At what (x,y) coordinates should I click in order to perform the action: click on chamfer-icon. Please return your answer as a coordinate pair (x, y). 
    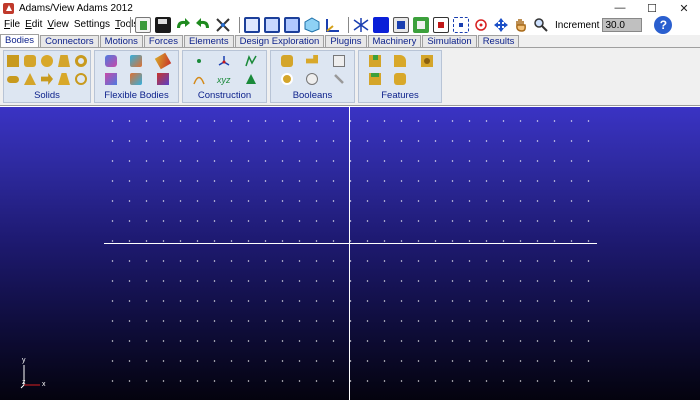
    Looking at the image, I should click on (375, 61).